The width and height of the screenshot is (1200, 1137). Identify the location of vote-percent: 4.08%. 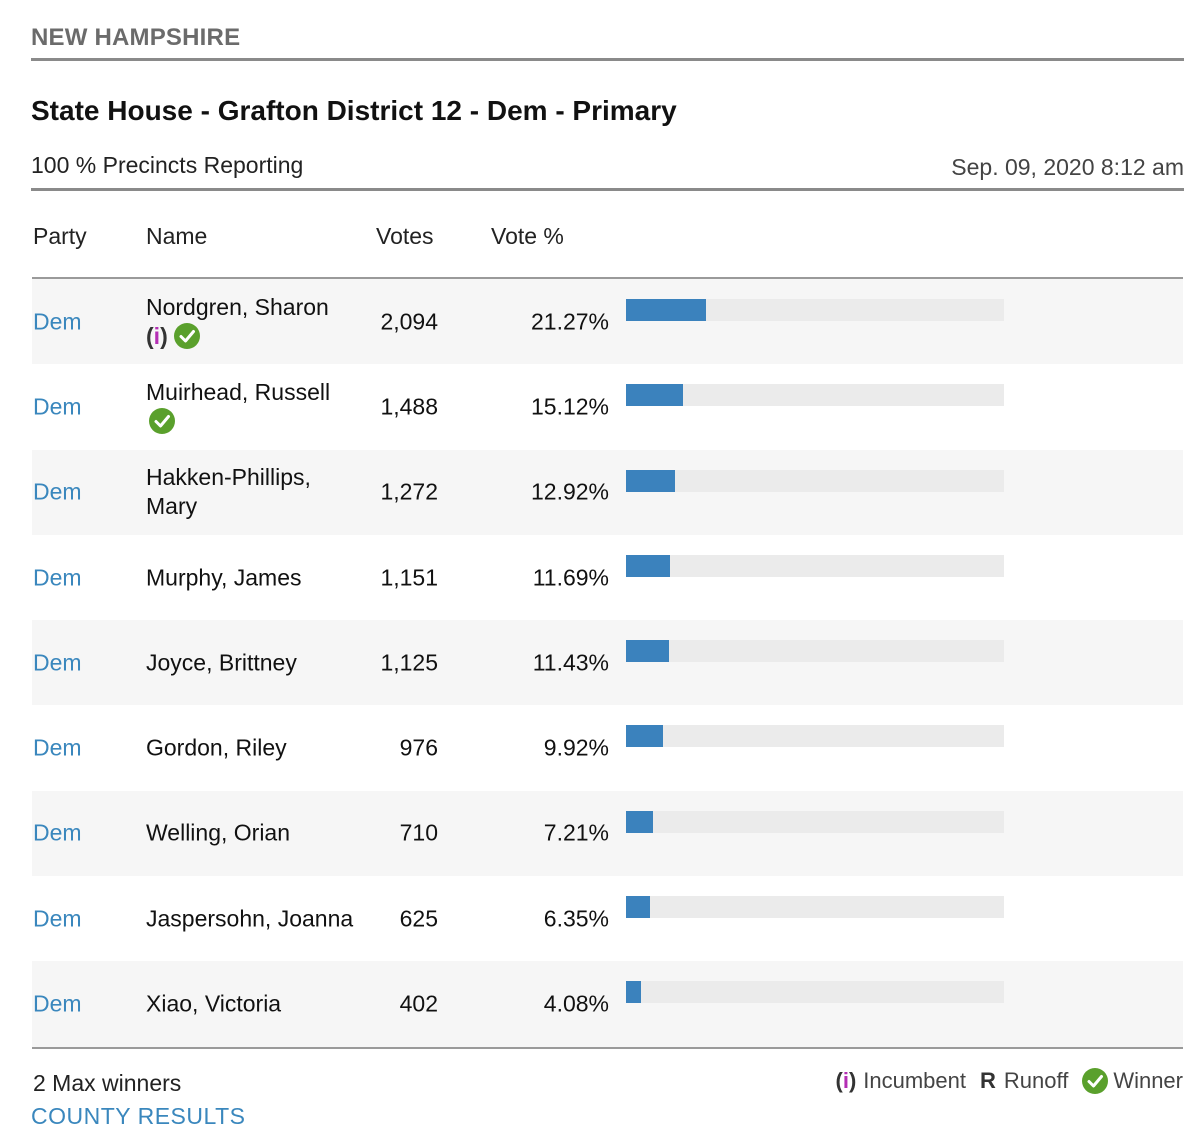
(576, 1003).